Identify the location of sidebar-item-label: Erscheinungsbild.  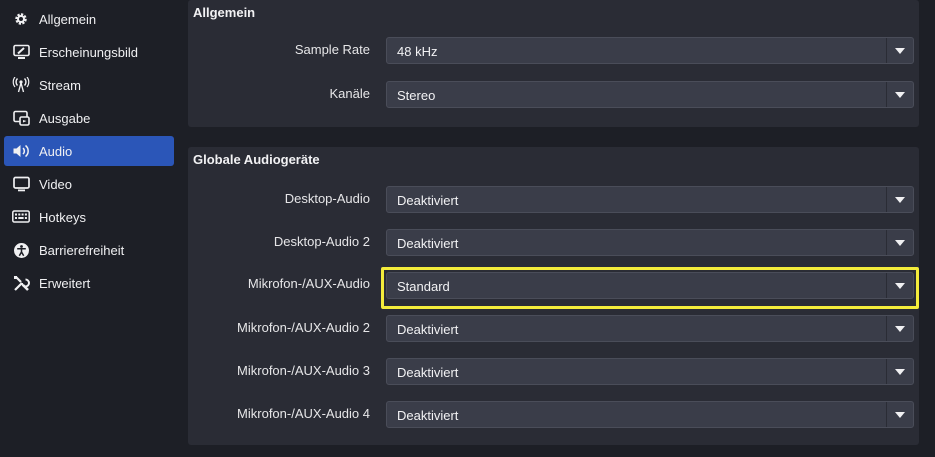
(89, 52).